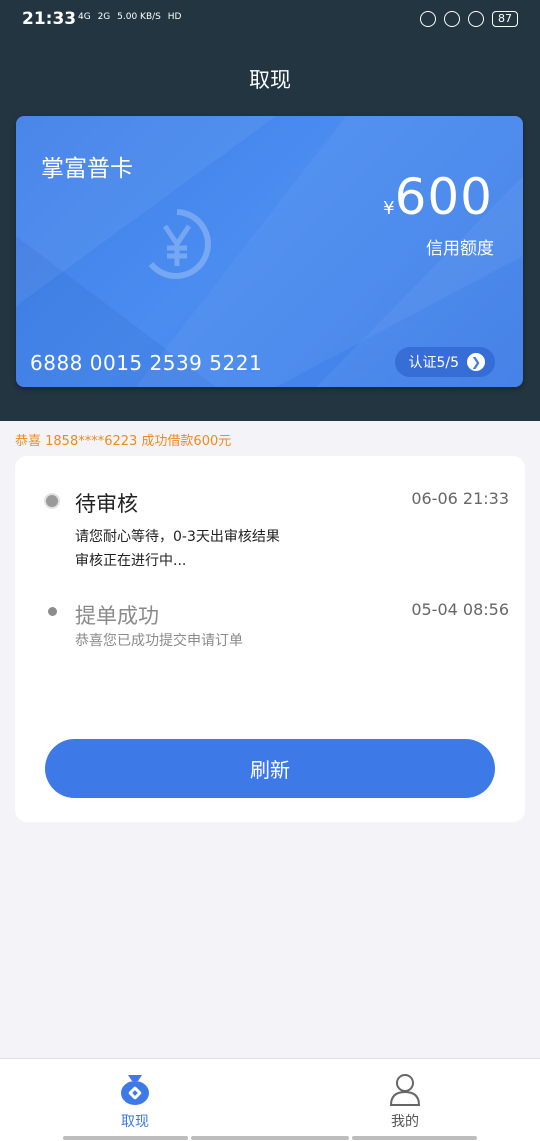 This screenshot has width=540, height=1141. Describe the element at coordinates (460, 498) in the screenshot. I see `step-time-pending: 06-06 21:33` at that location.